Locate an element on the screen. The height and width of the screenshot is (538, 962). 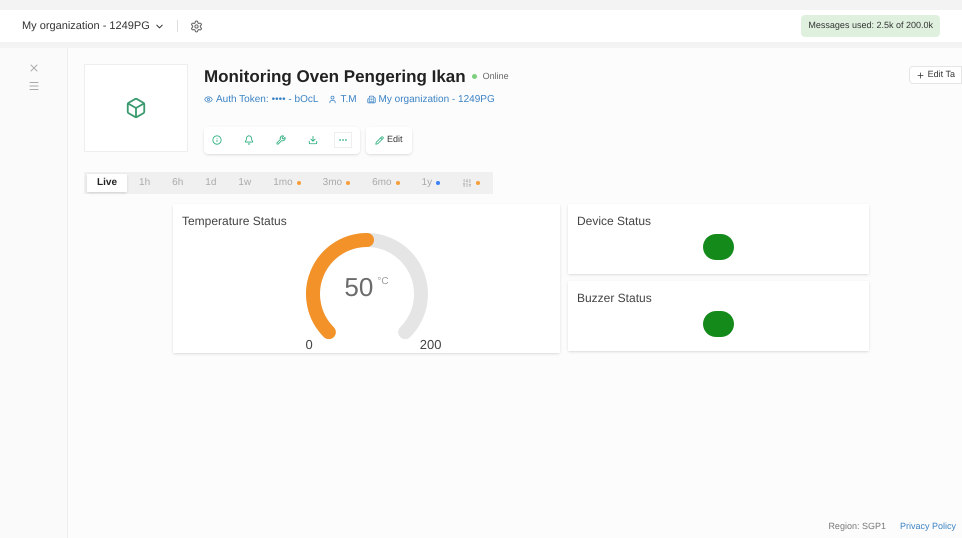
card-title: Buzzer Status is located at coordinates (615, 298).